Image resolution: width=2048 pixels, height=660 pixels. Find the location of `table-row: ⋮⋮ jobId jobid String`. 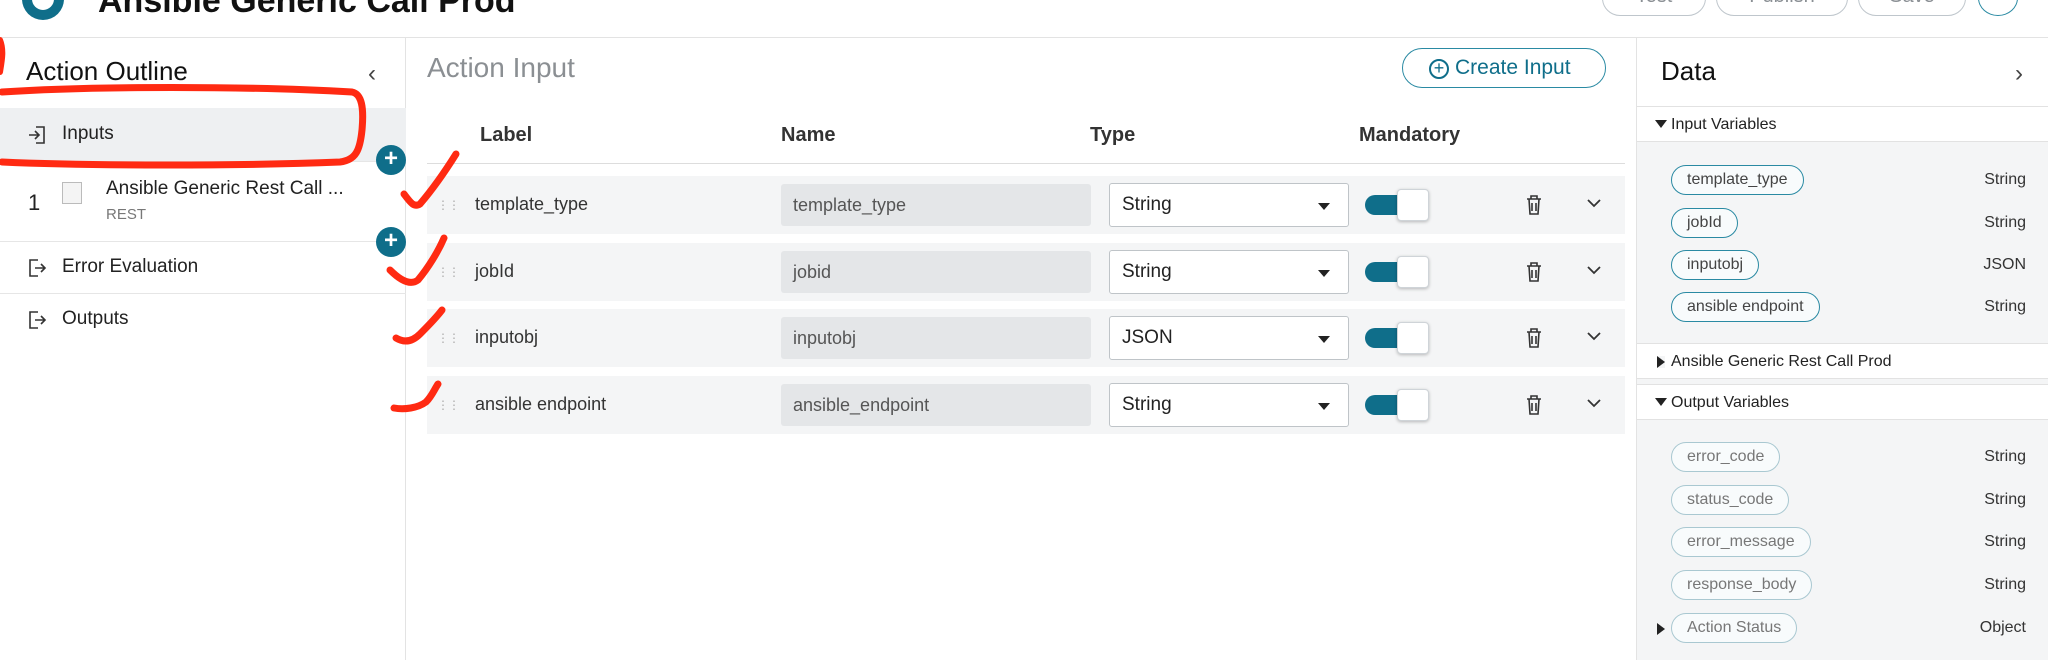

table-row: ⋮⋮ jobId jobid String is located at coordinates (1026, 272).